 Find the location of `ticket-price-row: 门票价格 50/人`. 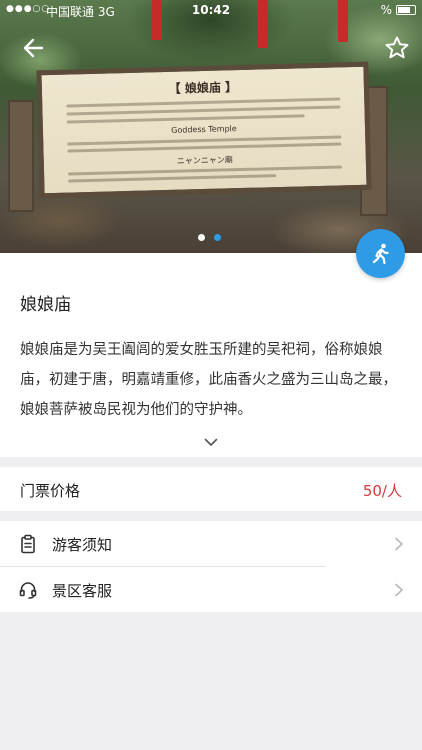

ticket-price-row: 门票价格 50/人 is located at coordinates (211, 489).